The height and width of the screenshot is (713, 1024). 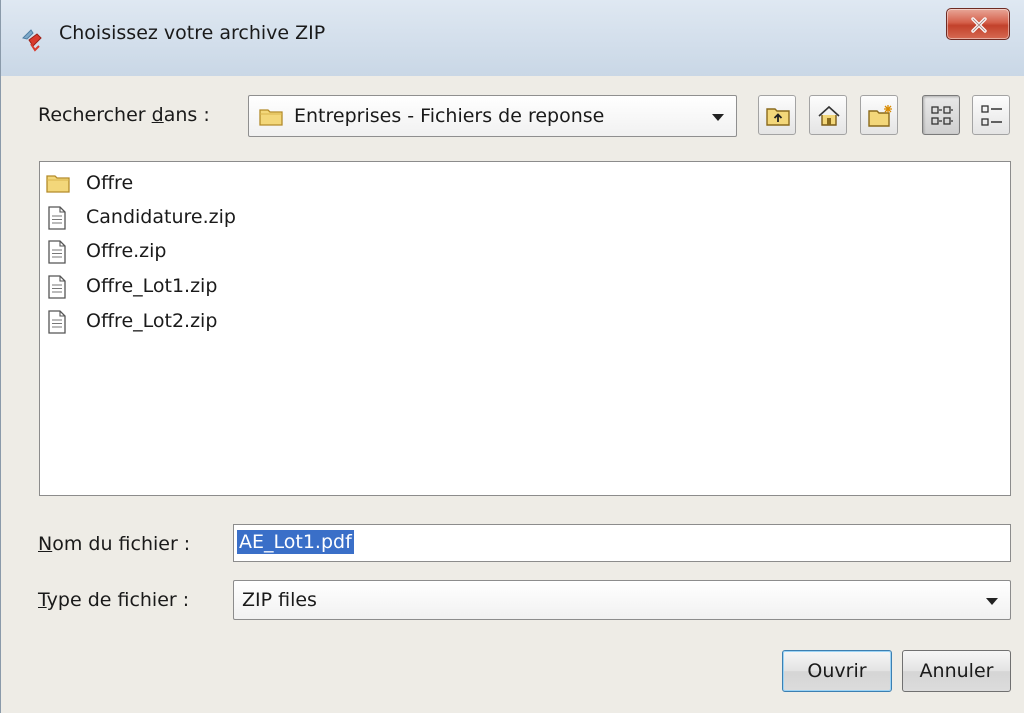 I want to click on home-icon, so click(x=829, y=115).